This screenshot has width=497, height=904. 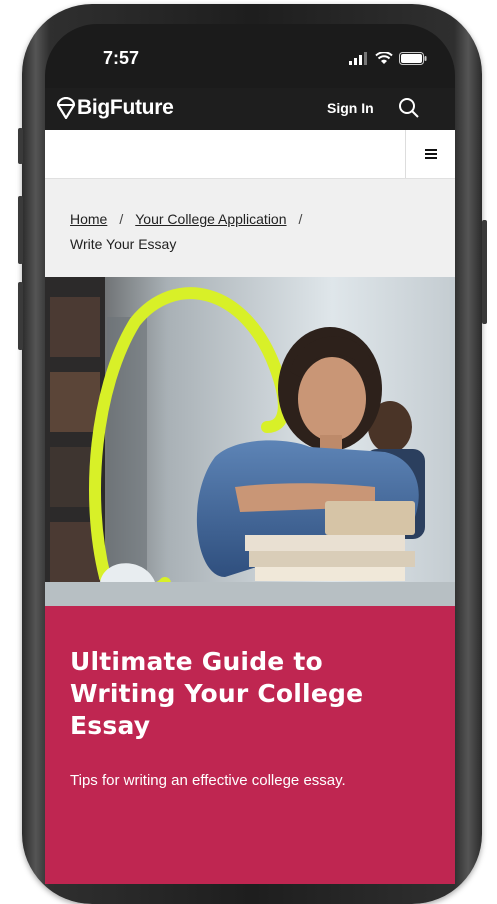 I want to click on volume-down-button, so click(x=20, y=316).